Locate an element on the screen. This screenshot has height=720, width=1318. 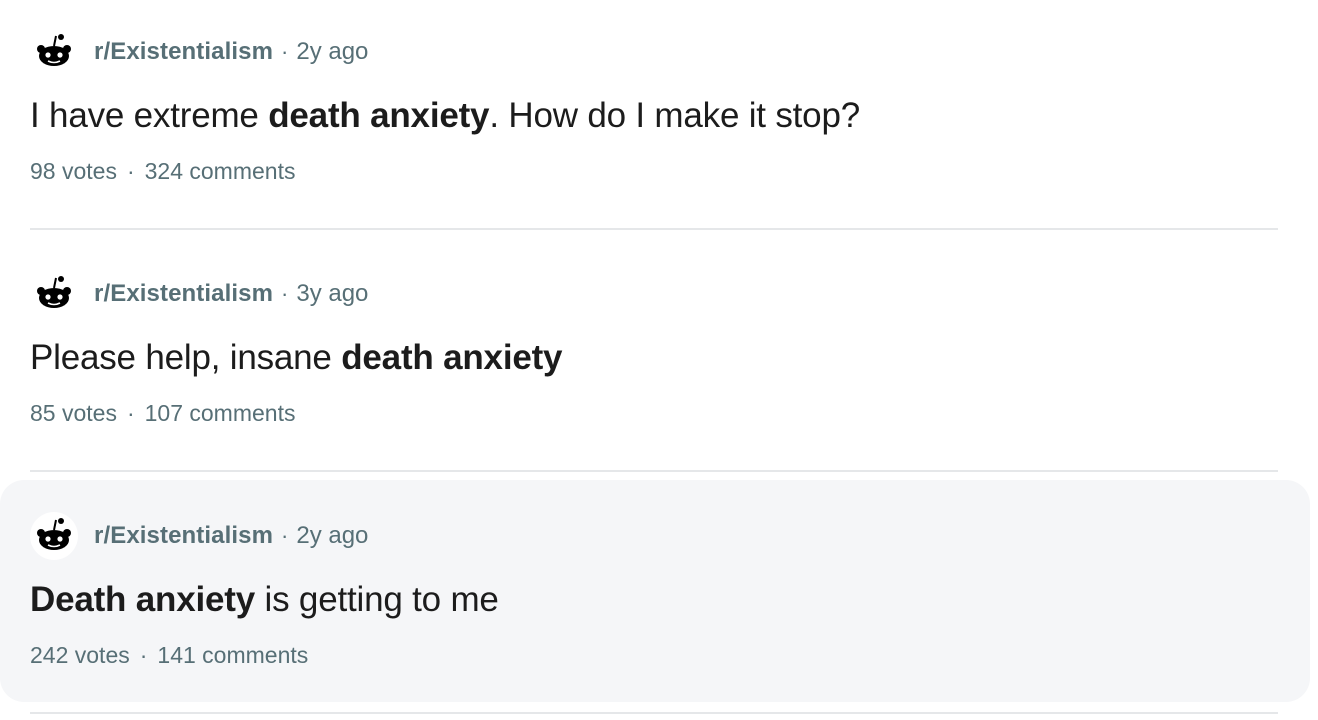
post-age: 3y ago is located at coordinates (332, 293).